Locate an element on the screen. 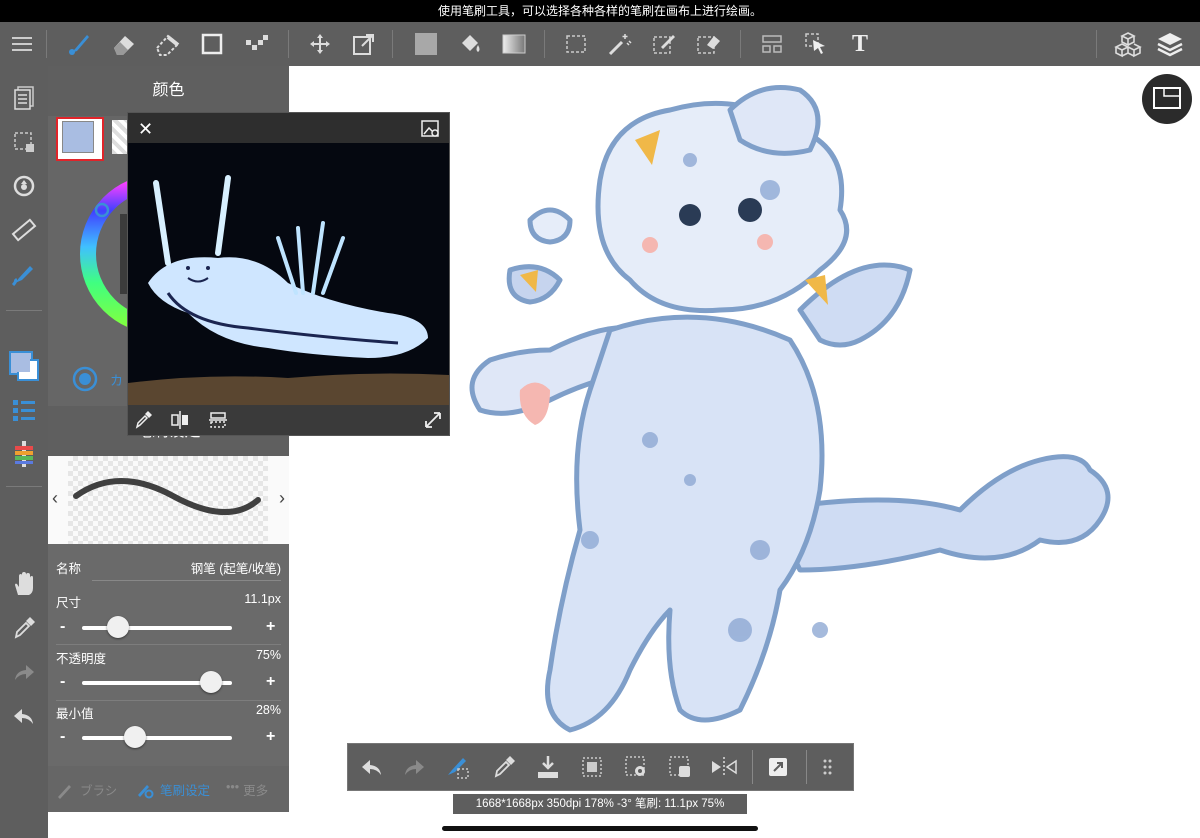 This screenshot has height=838, width=1200. prev-brush-icon: ‹ is located at coordinates (55, 498).